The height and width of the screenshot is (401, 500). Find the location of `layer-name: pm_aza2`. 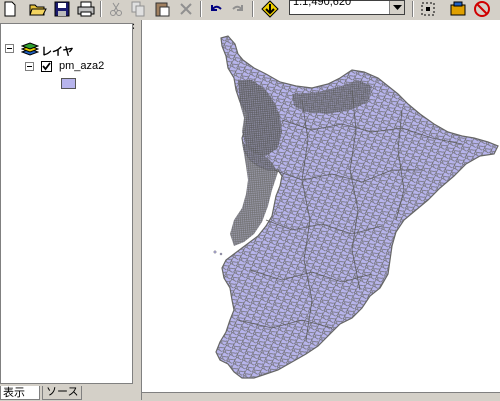

layer-name: pm_aza2 is located at coordinates (81, 66).